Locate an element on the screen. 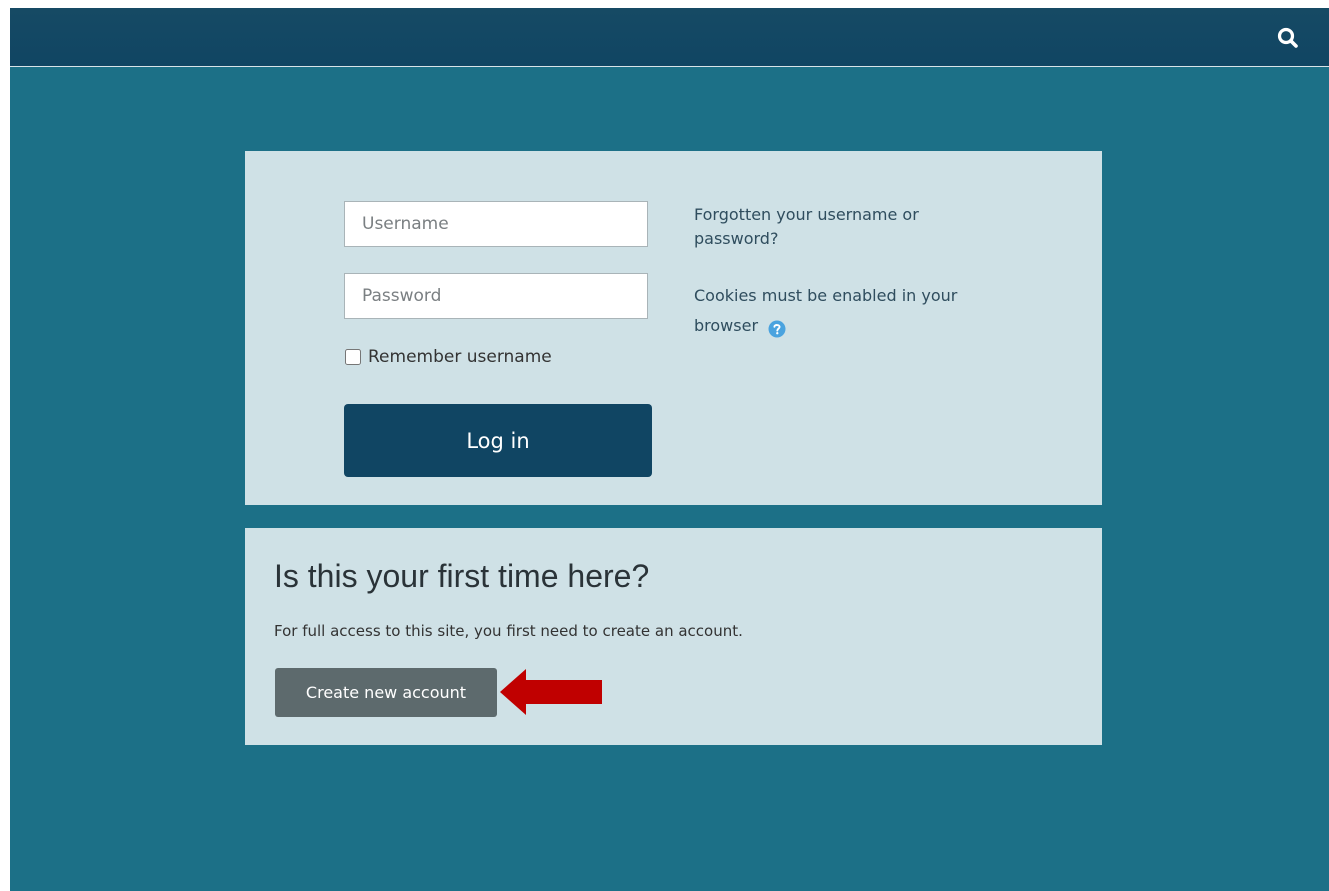  create-account-button: Create new account is located at coordinates (386, 692).